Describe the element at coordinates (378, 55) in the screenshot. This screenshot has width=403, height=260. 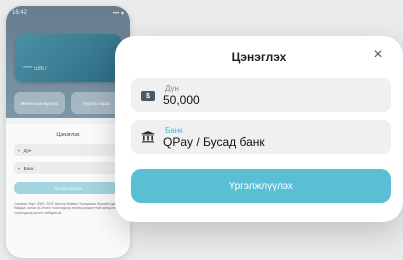
I see `close-icon: ×` at that location.